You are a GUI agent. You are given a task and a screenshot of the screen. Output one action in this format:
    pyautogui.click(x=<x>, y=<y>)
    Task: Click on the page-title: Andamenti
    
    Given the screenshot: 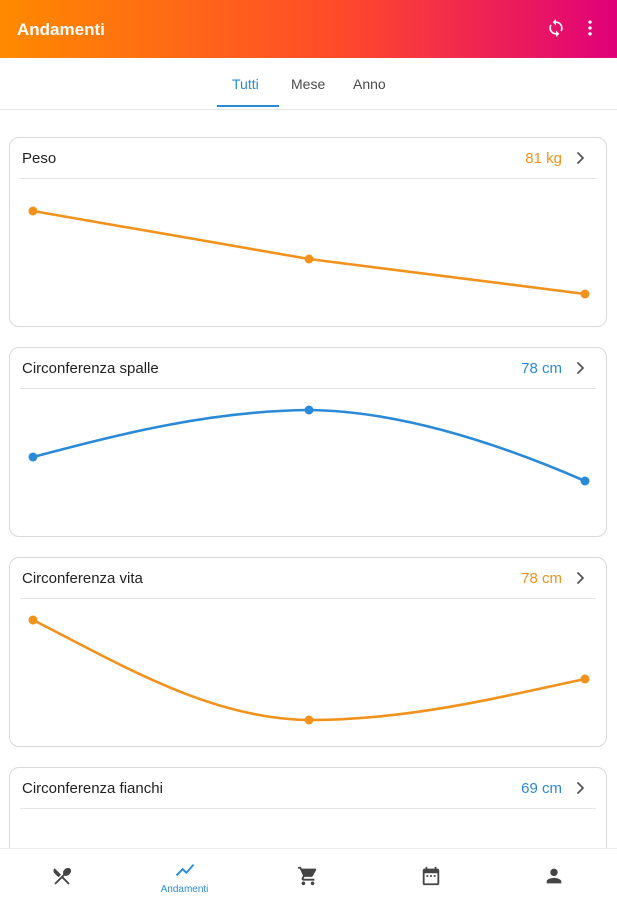 What is the action you would take?
    pyautogui.click(x=61, y=29)
    